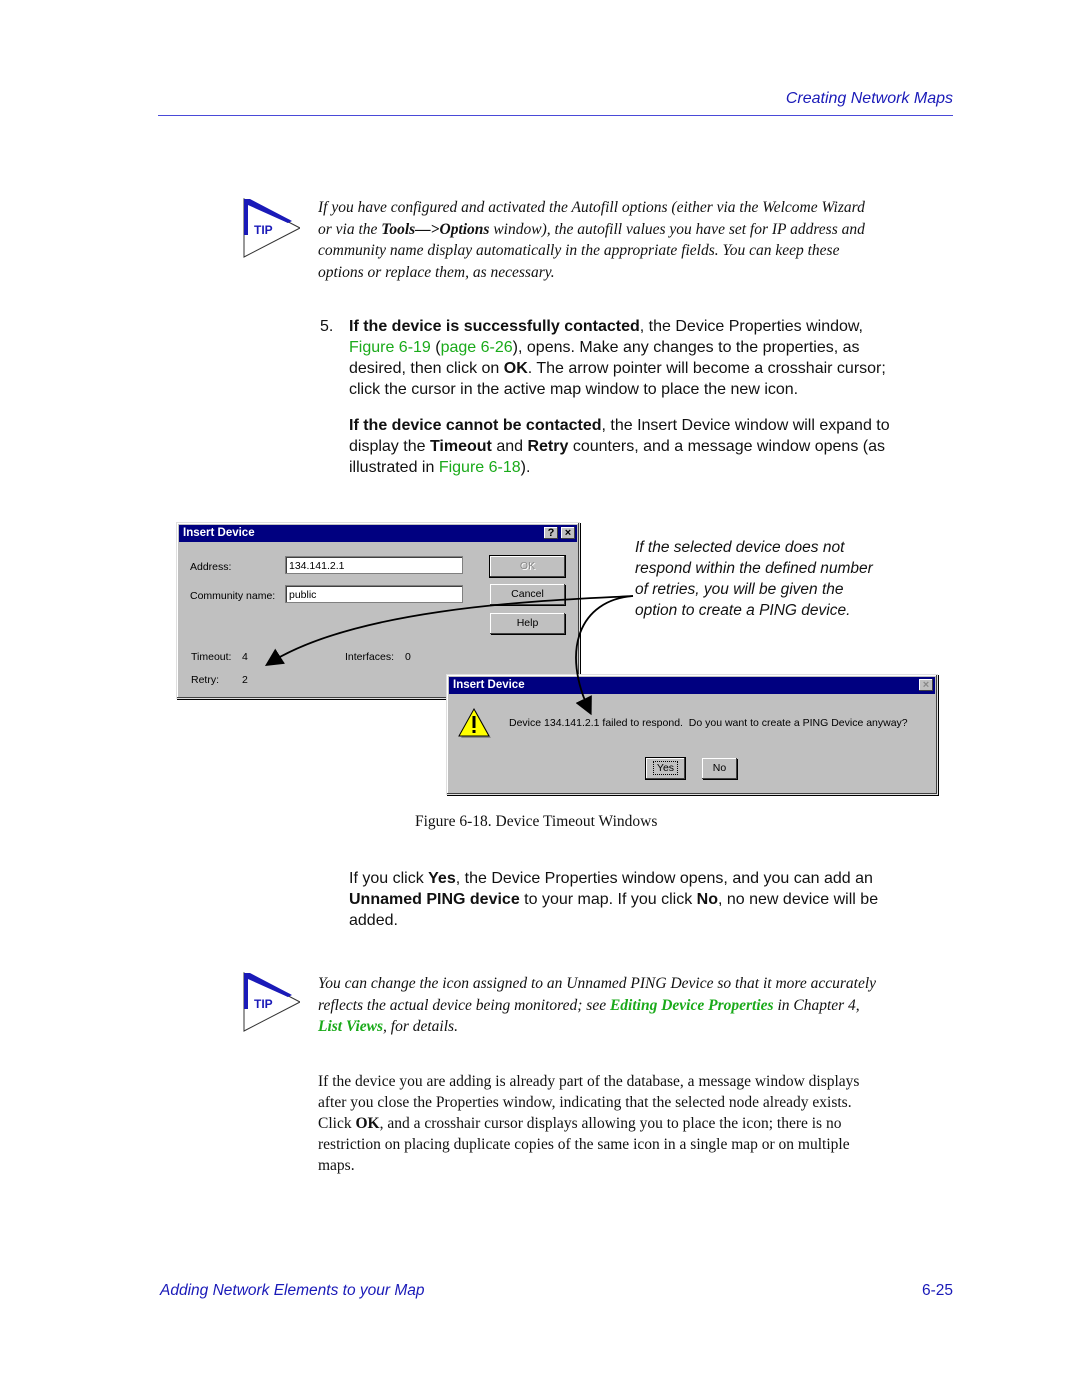 The width and height of the screenshot is (1080, 1397). I want to click on callout-arrows, so click(449, 655).